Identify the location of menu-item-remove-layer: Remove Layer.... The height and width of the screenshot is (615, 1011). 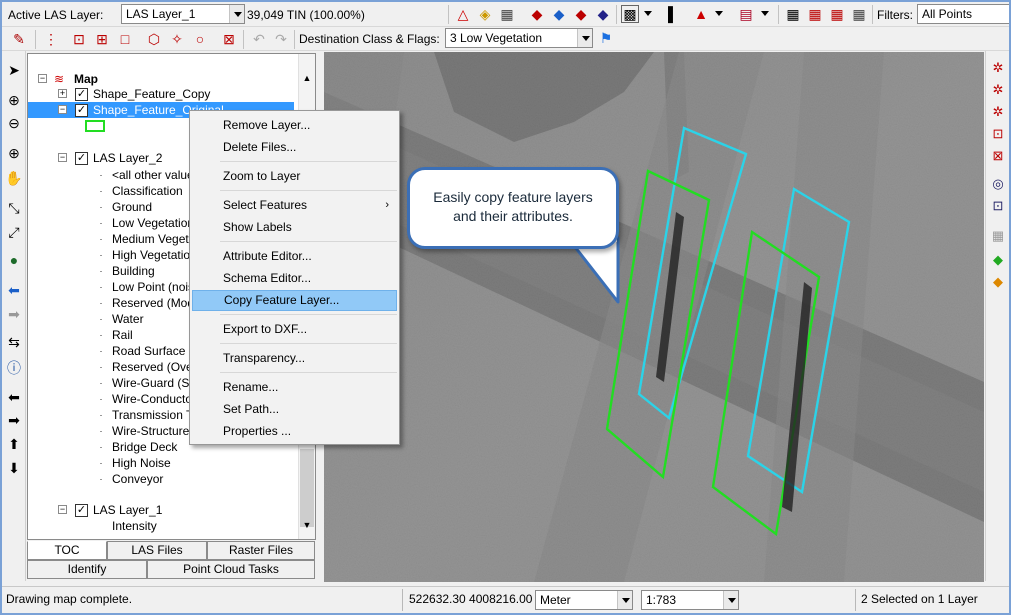
(294, 125).